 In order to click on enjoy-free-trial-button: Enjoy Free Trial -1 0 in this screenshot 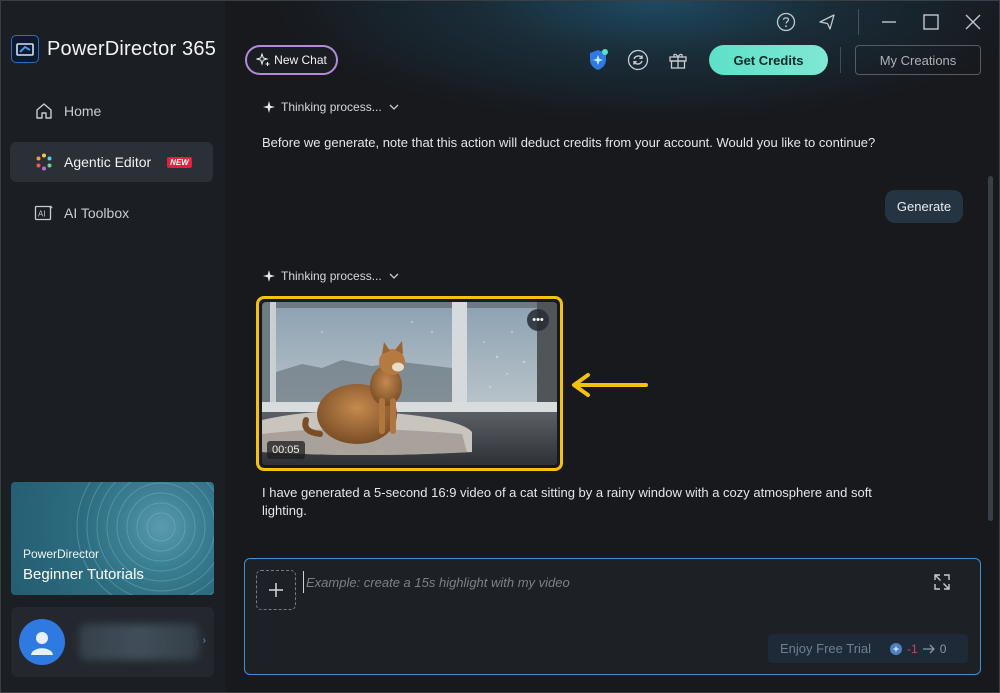, I will do `click(868, 648)`.